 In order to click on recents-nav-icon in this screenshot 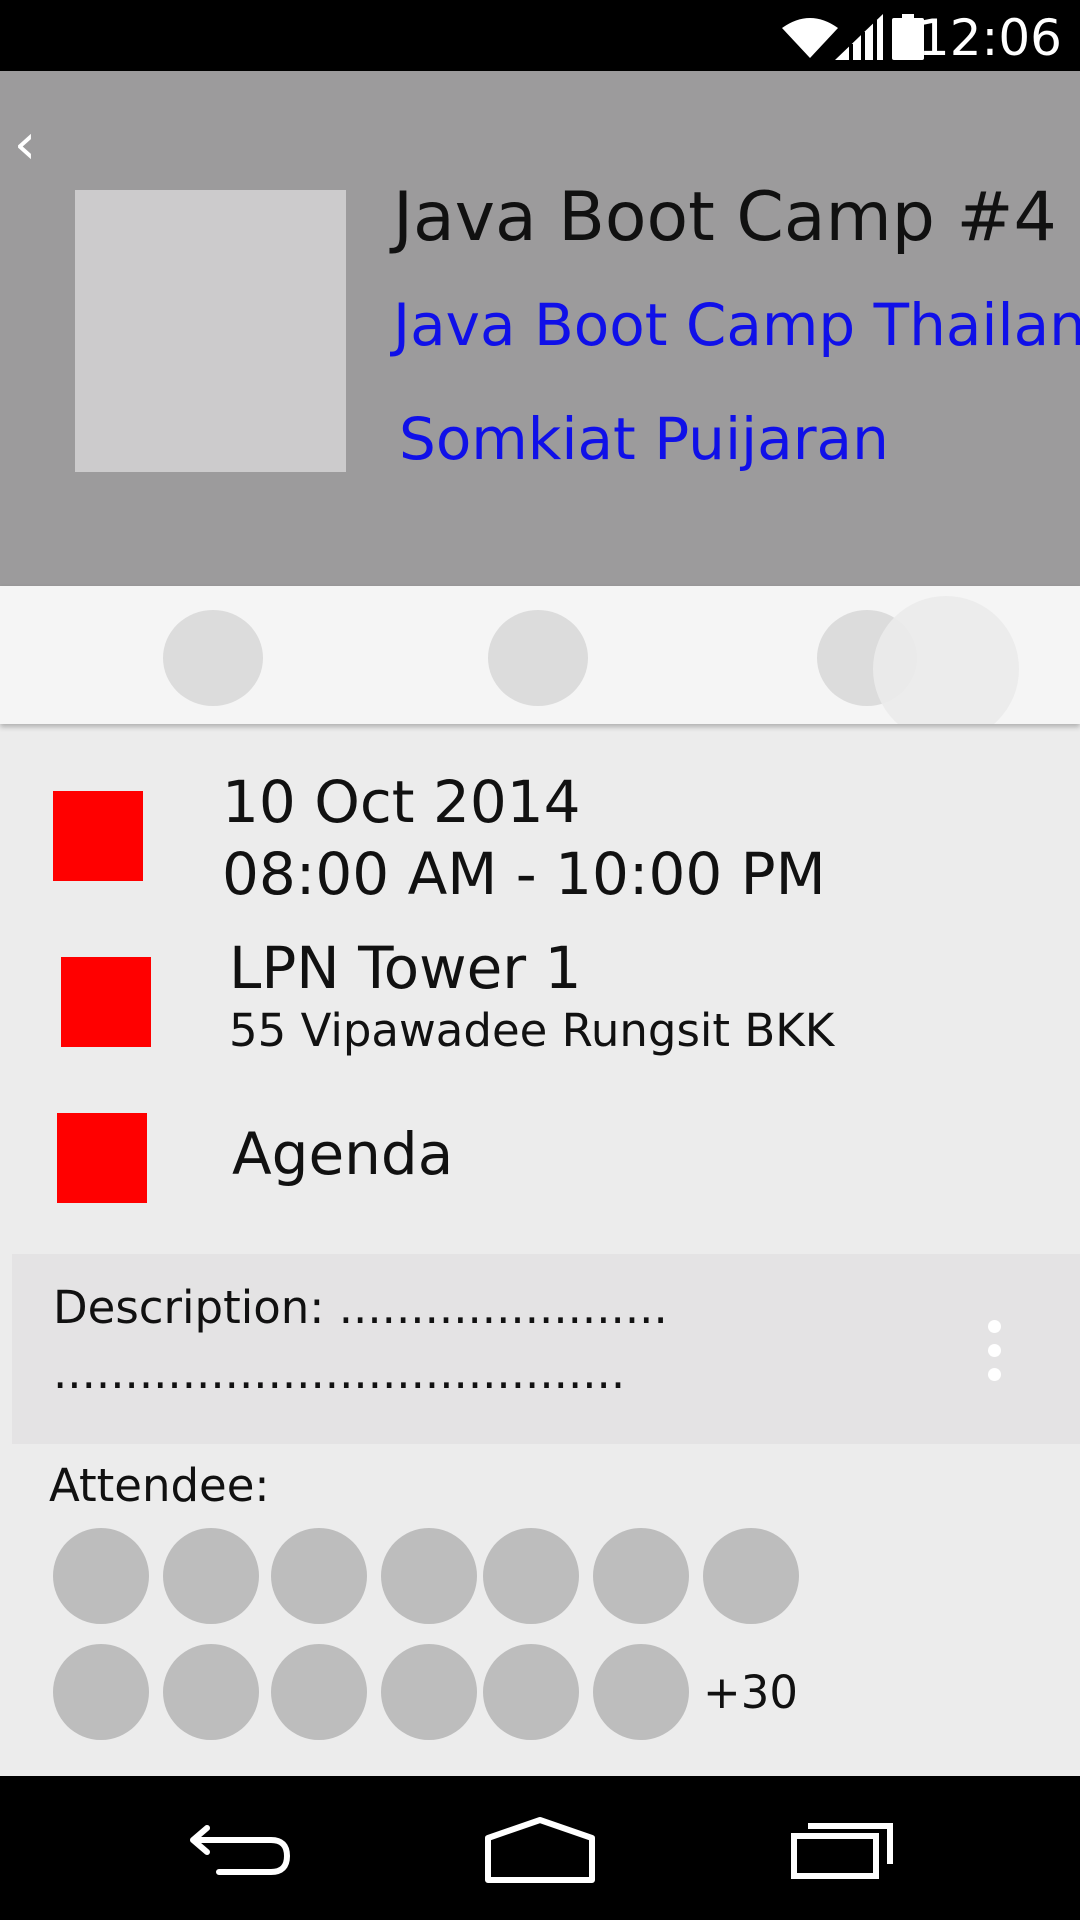, I will do `click(843, 1850)`.